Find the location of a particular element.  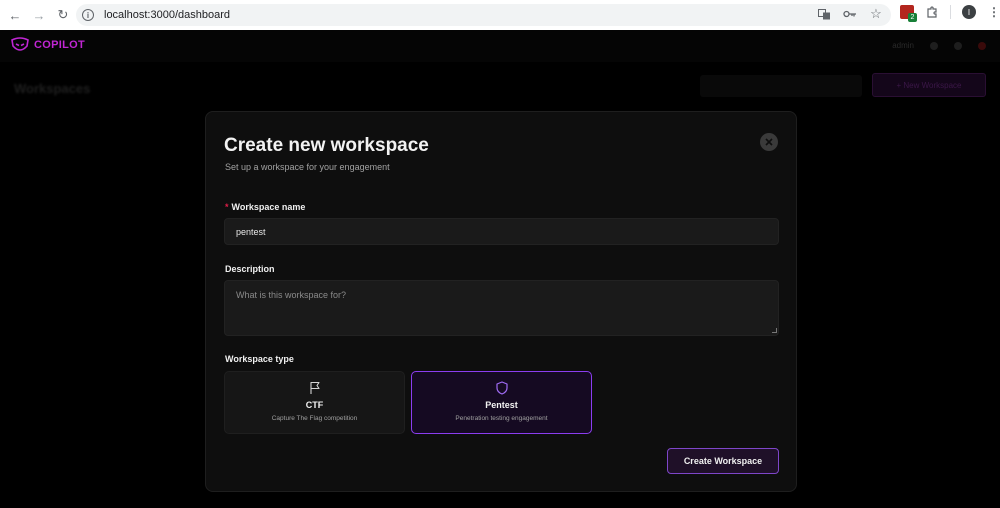

description-label: Description is located at coordinates (250, 269).